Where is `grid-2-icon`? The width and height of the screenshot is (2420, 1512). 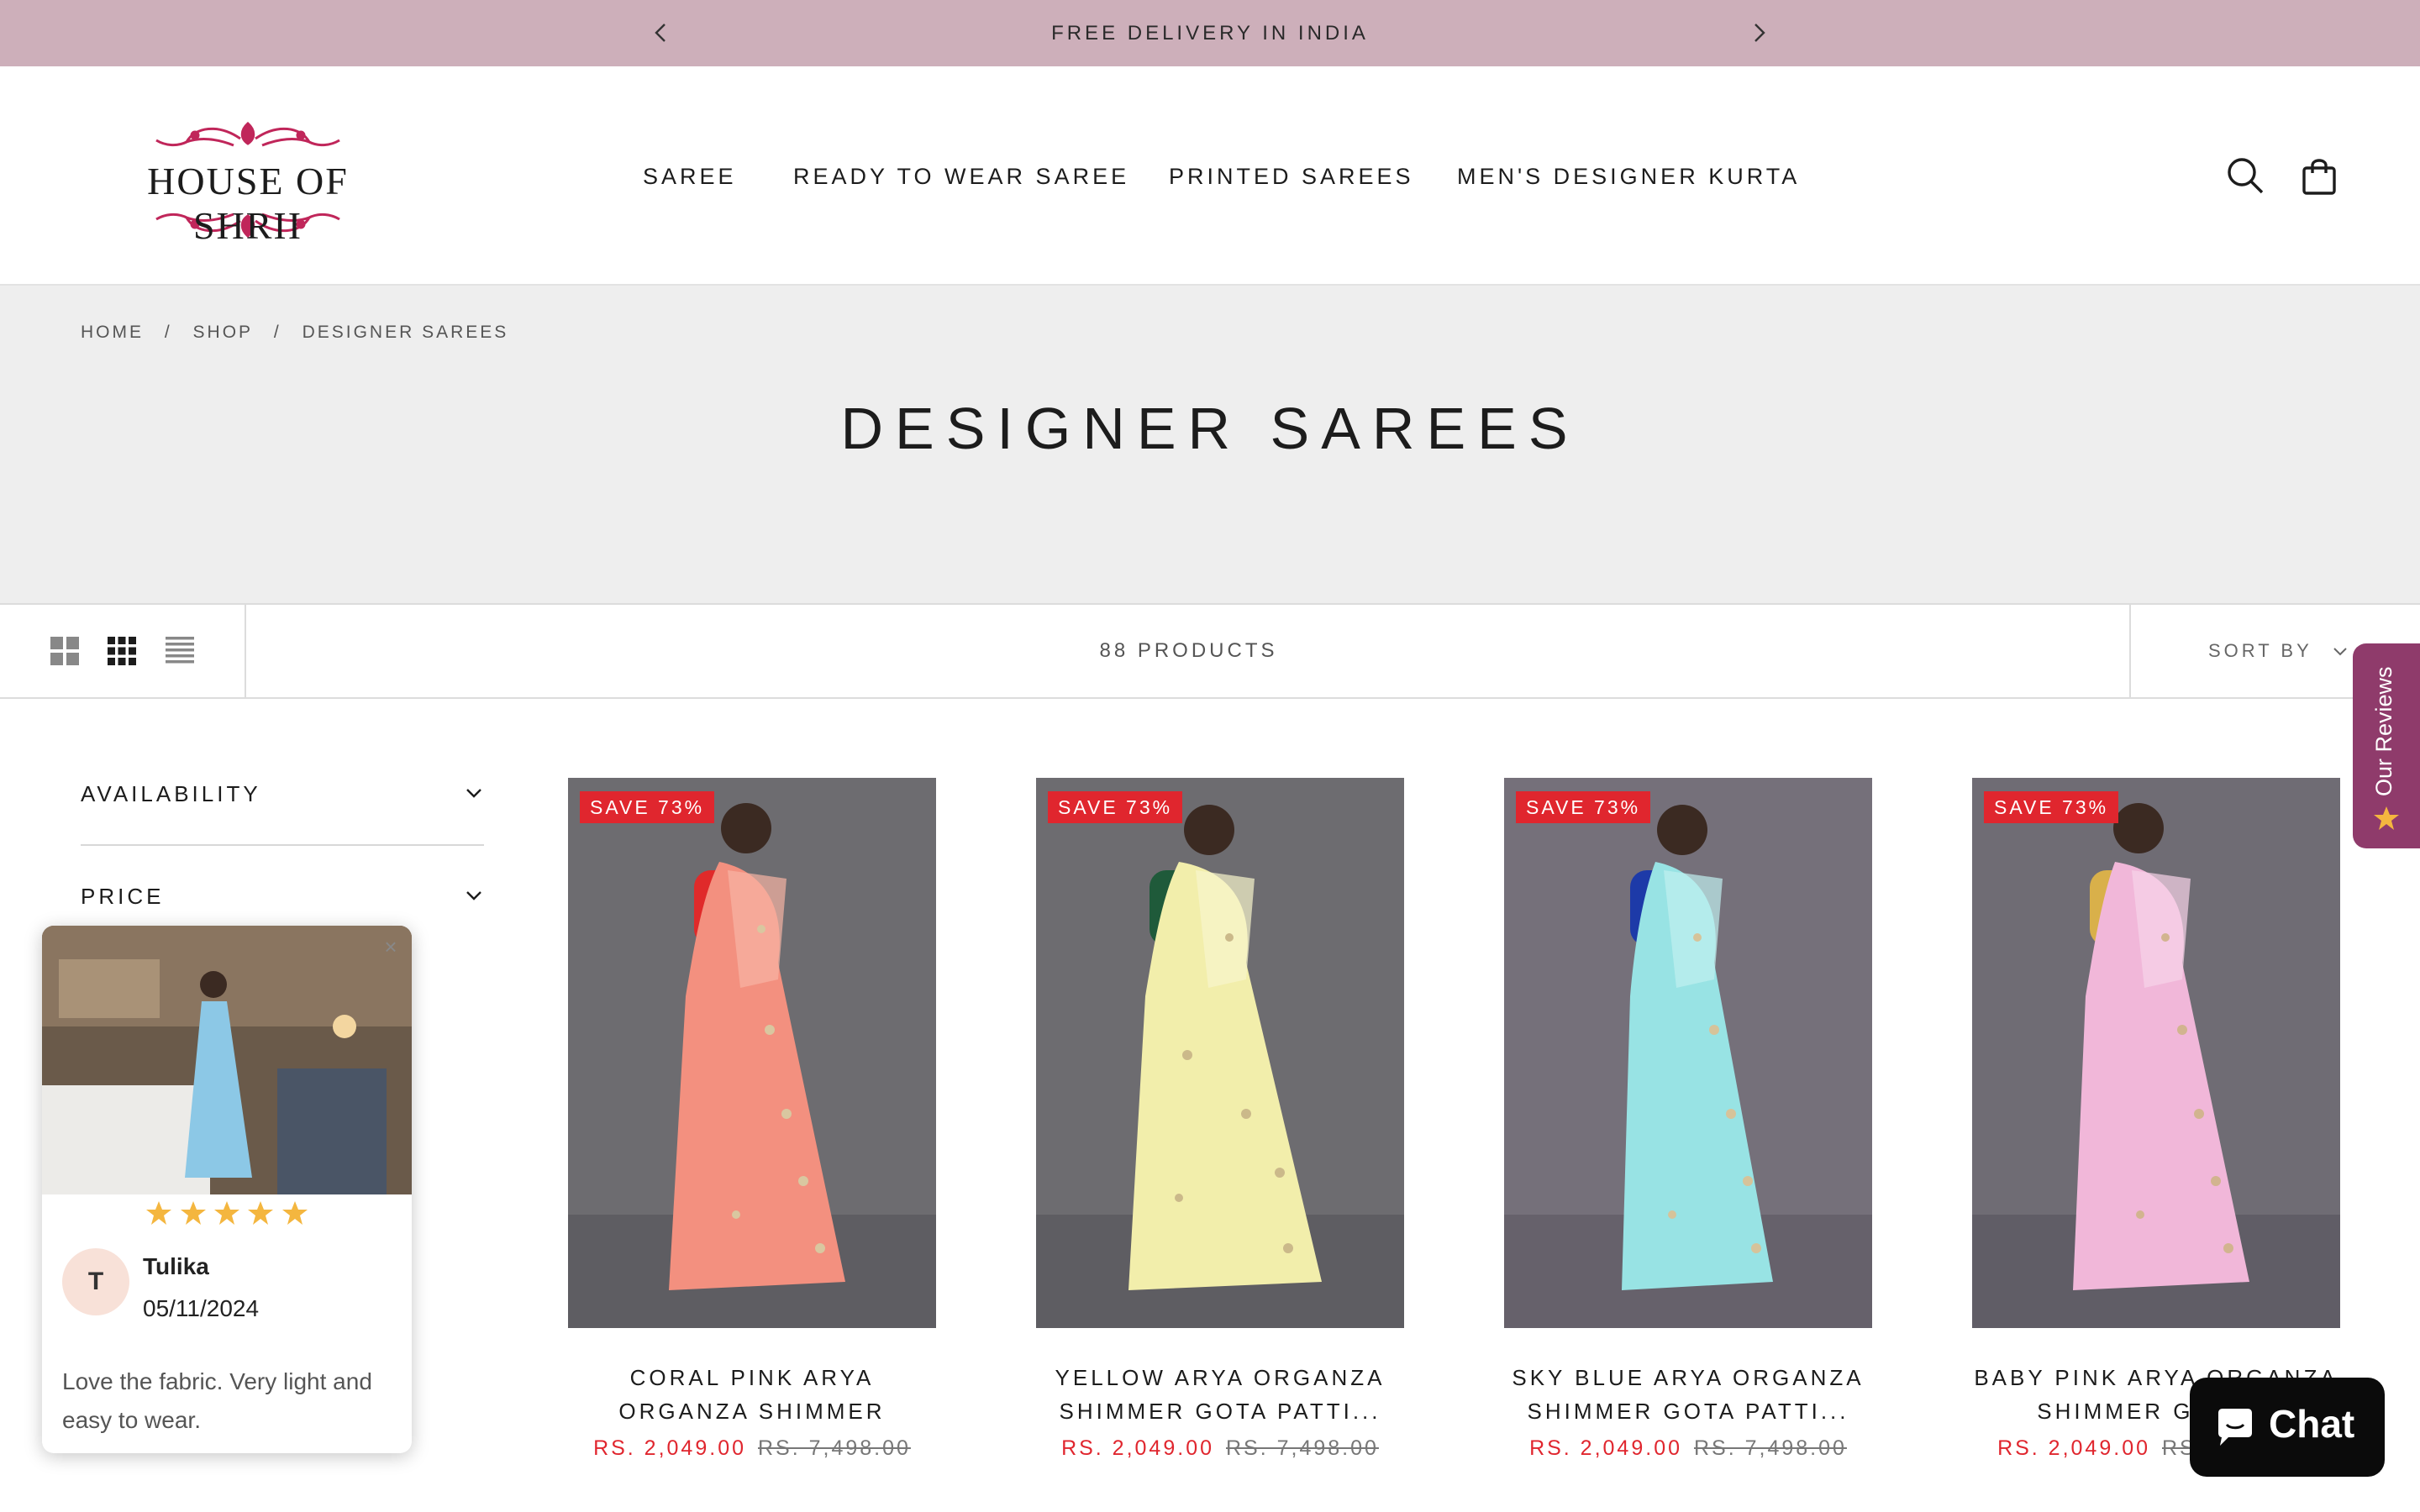 grid-2-icon is located at coordinates (65, 651).